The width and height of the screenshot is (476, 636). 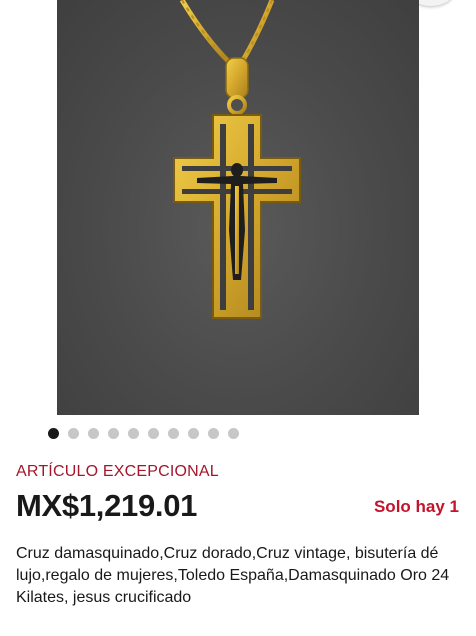 I want to click on stock-availability: Solo hay 1, so click(x=416, y=506).